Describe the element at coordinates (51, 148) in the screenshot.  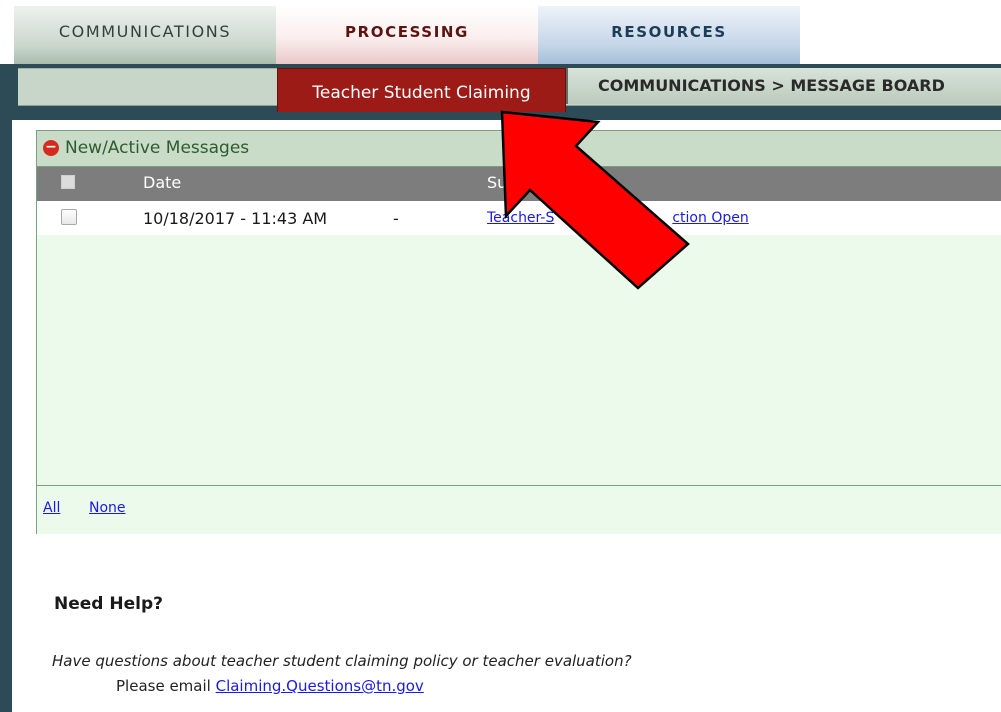
I see `minus-circle-icon: −` at that location.